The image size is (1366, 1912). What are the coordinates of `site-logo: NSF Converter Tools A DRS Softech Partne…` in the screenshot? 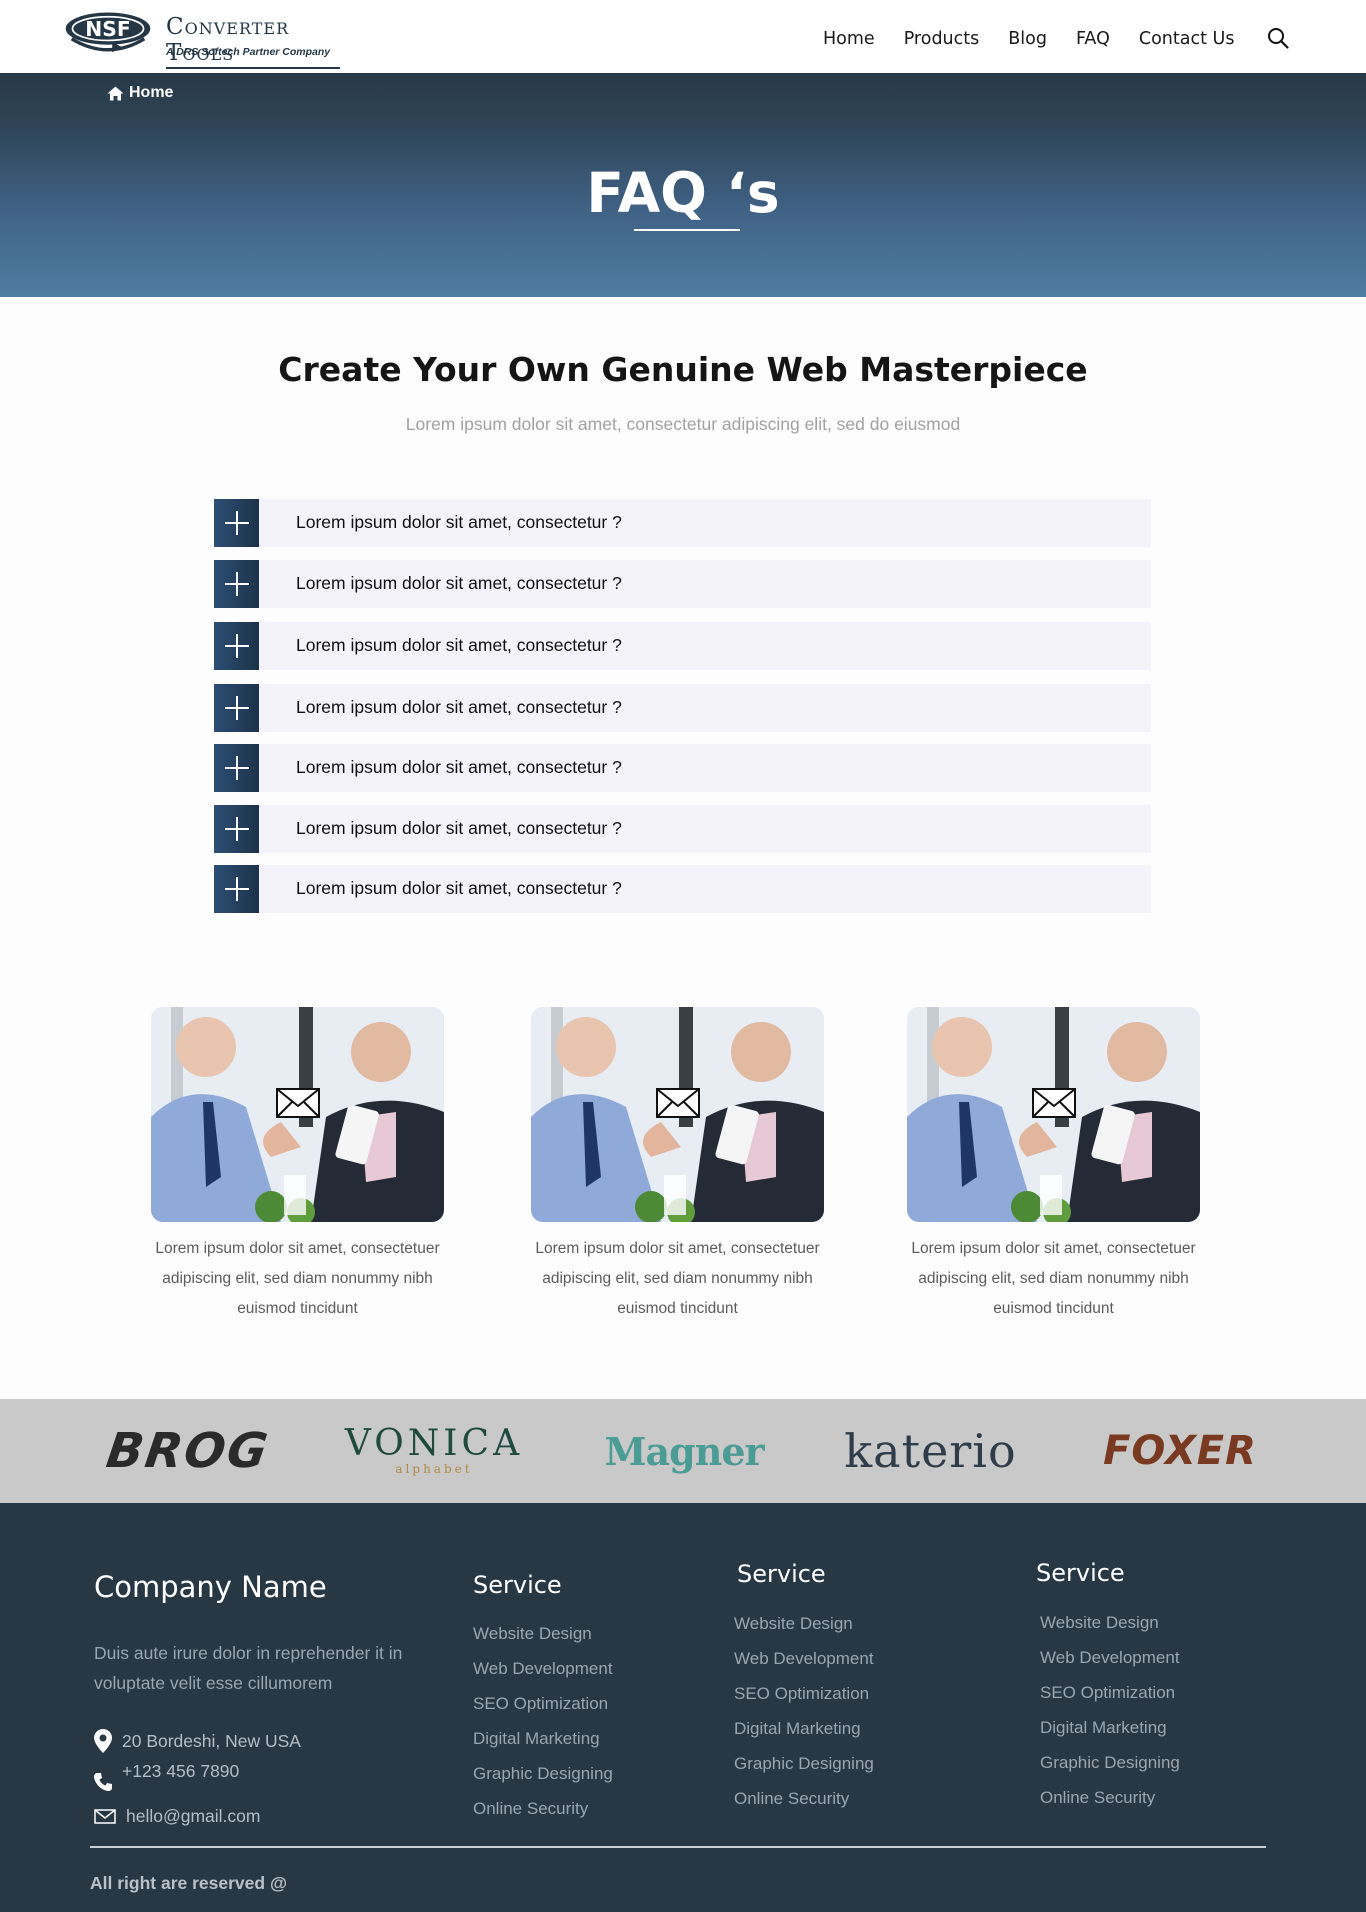 It's located at (197, 39).